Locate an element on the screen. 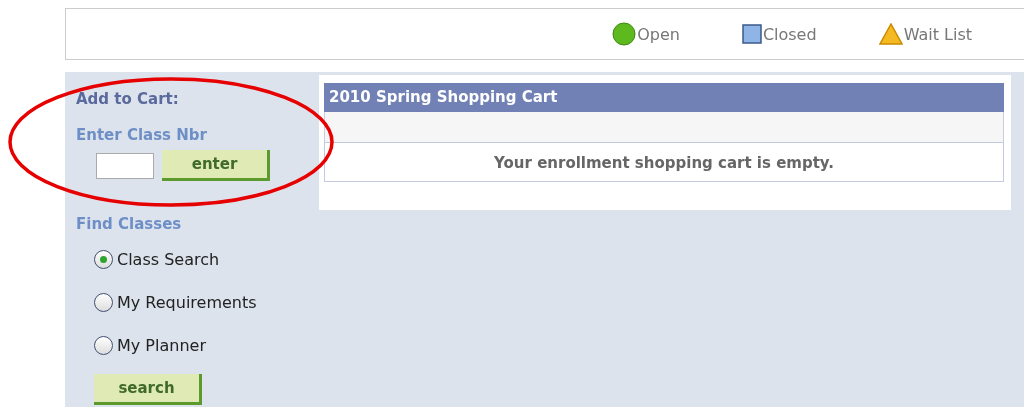  search-button: search is located at coordinates (148, 389).